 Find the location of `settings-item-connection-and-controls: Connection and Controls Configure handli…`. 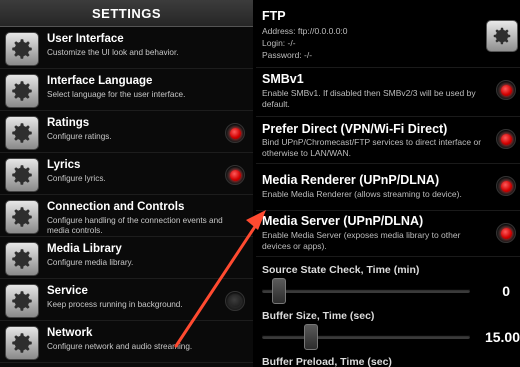

settings-item-connection-and-controls: Connection and Controls Configure handli… is located at coordinates (126, 216).